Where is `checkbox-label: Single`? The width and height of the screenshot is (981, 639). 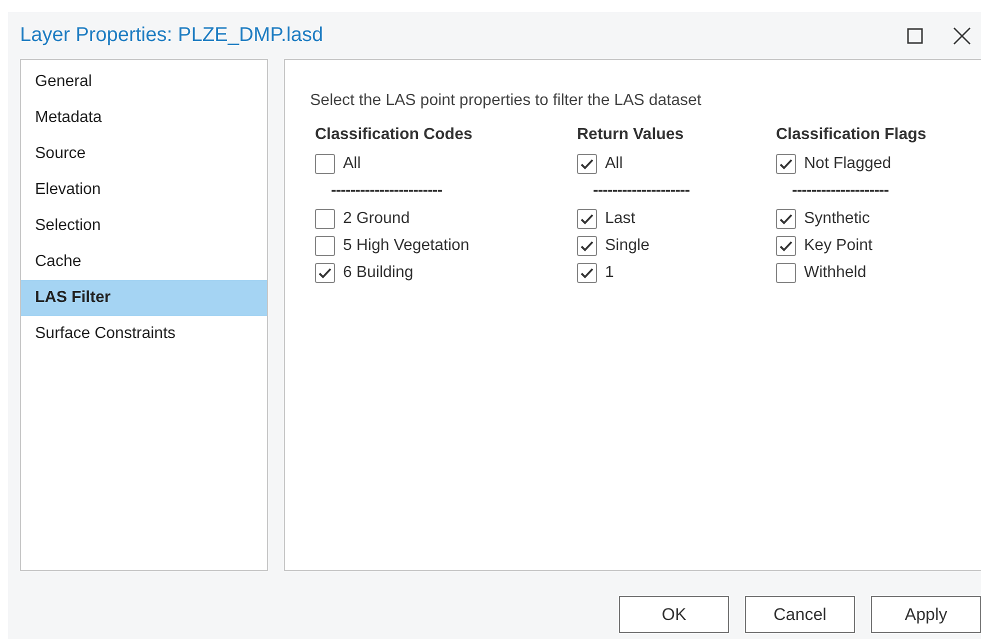
checkbox-label: Single is located at coordinates (627, 245).